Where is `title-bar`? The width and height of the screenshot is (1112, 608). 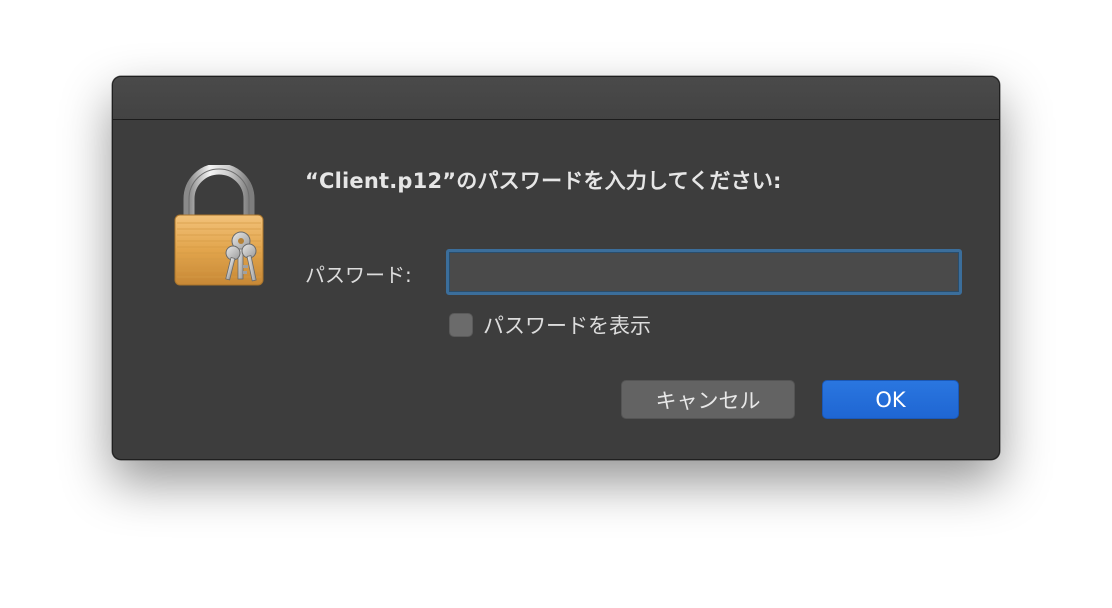 title-bar is located at coordinates (556, 98).